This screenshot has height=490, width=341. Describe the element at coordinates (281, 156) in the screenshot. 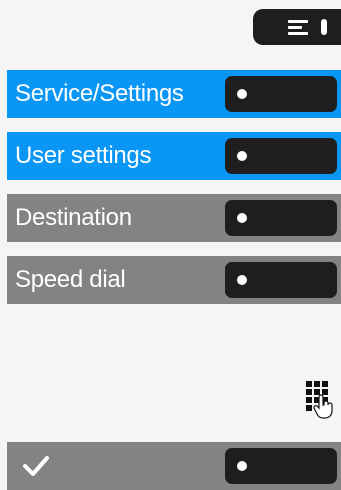

I see `softkey-user-settings` at that location.